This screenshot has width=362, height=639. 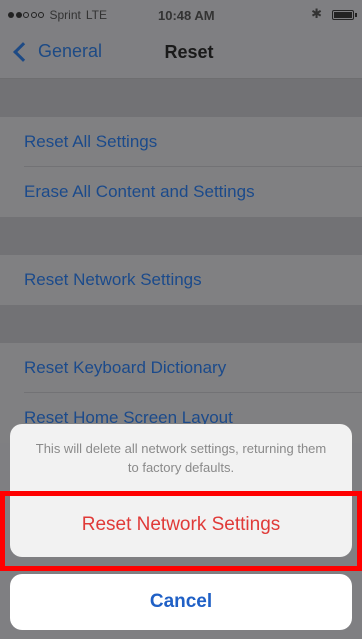 What do you see at coordinates (181, 368) in the screenshot?
I see `reset-keyboard-dictionary-row: Reset Keyboard Dictionary` at bounding box center [181, 368].